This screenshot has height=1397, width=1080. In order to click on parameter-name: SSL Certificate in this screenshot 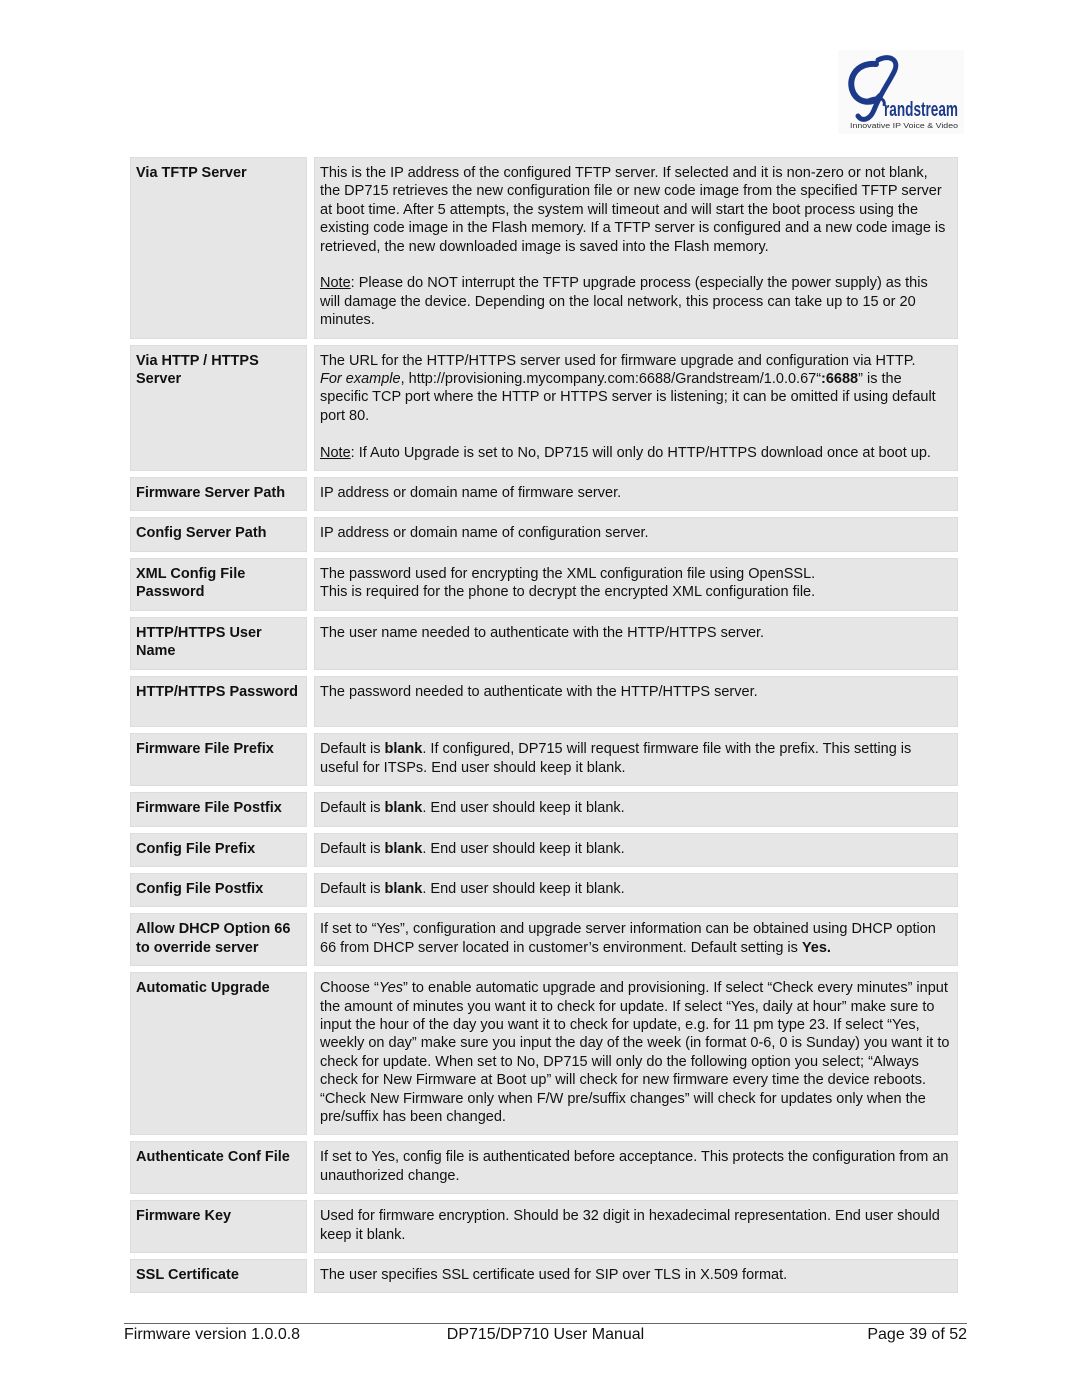, I will do `click(218, 1276)`.